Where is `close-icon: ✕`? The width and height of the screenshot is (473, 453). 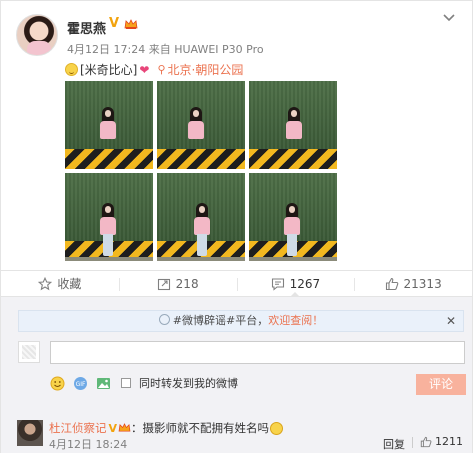
close-icon: ✕ is located at coordinates (451, 321).